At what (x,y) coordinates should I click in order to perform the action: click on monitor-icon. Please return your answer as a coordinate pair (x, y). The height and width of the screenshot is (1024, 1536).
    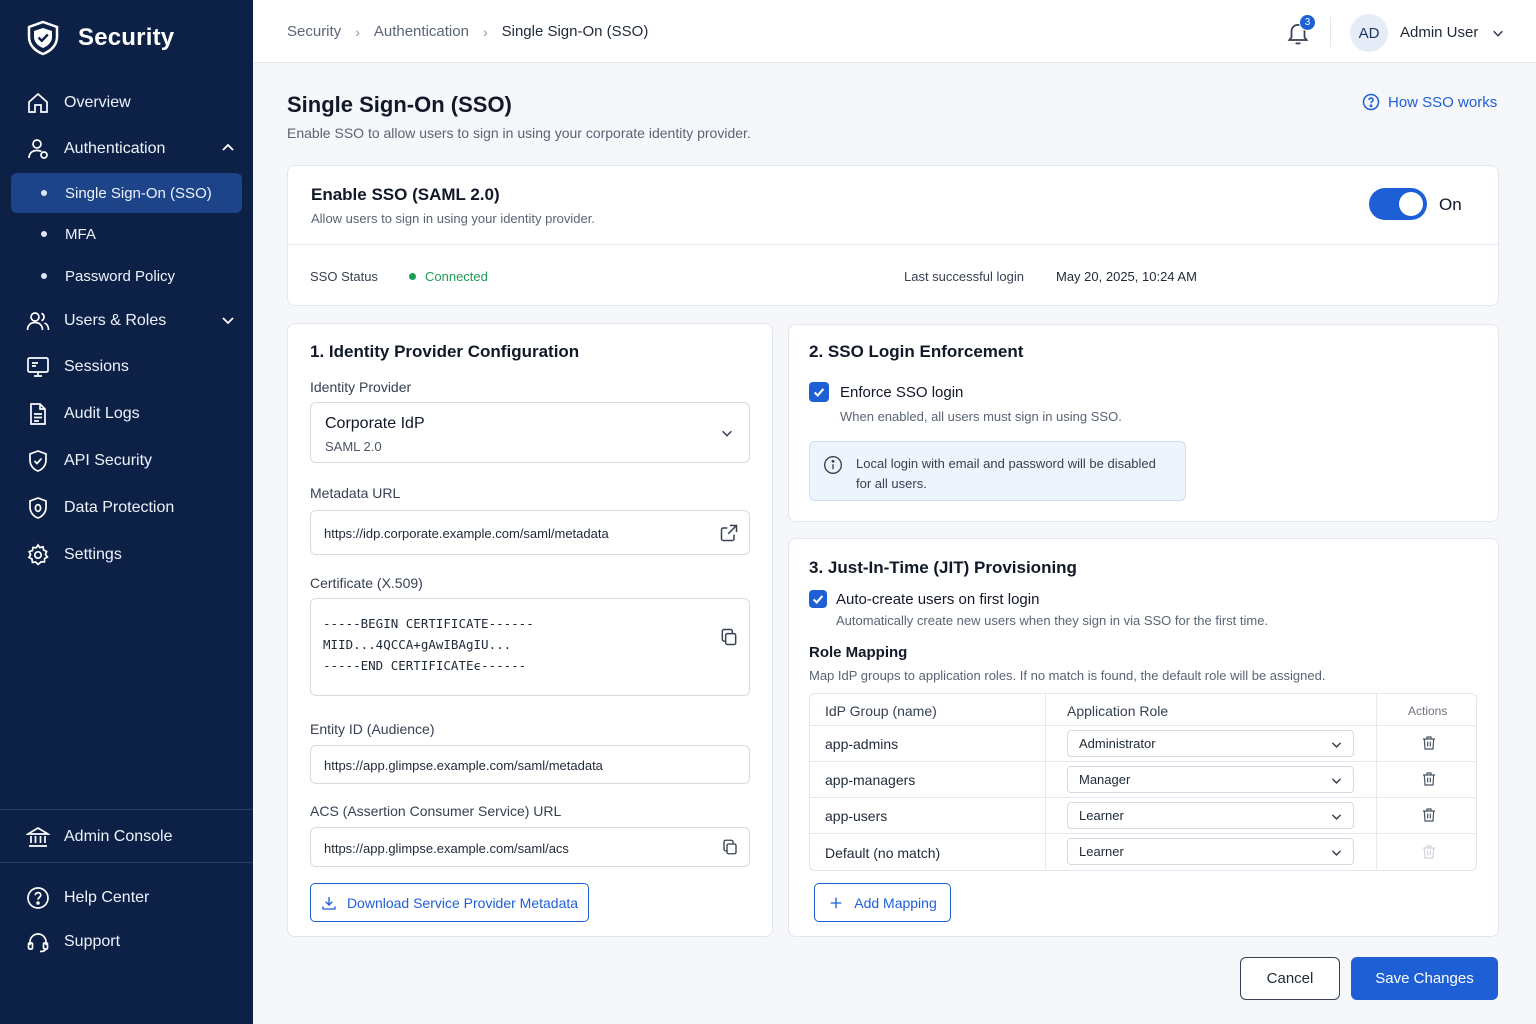
    Looking at the image, I should click on (38, 367).